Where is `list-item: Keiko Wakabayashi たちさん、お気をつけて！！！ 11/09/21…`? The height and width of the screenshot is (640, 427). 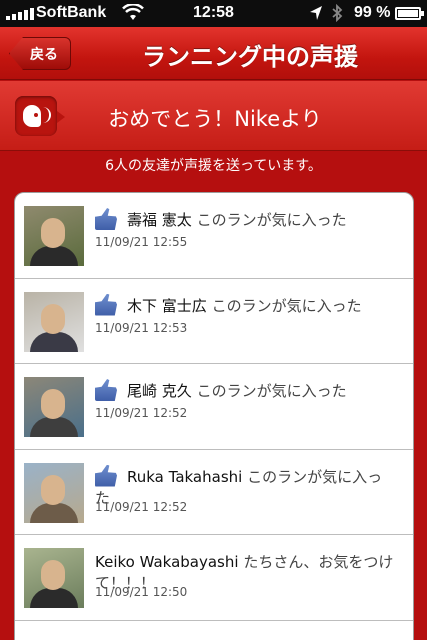 list-item: Keiko Wakabayashi たちさん、お気をつけて！！！ 11/09/21… is located at coordinates (214, 578).